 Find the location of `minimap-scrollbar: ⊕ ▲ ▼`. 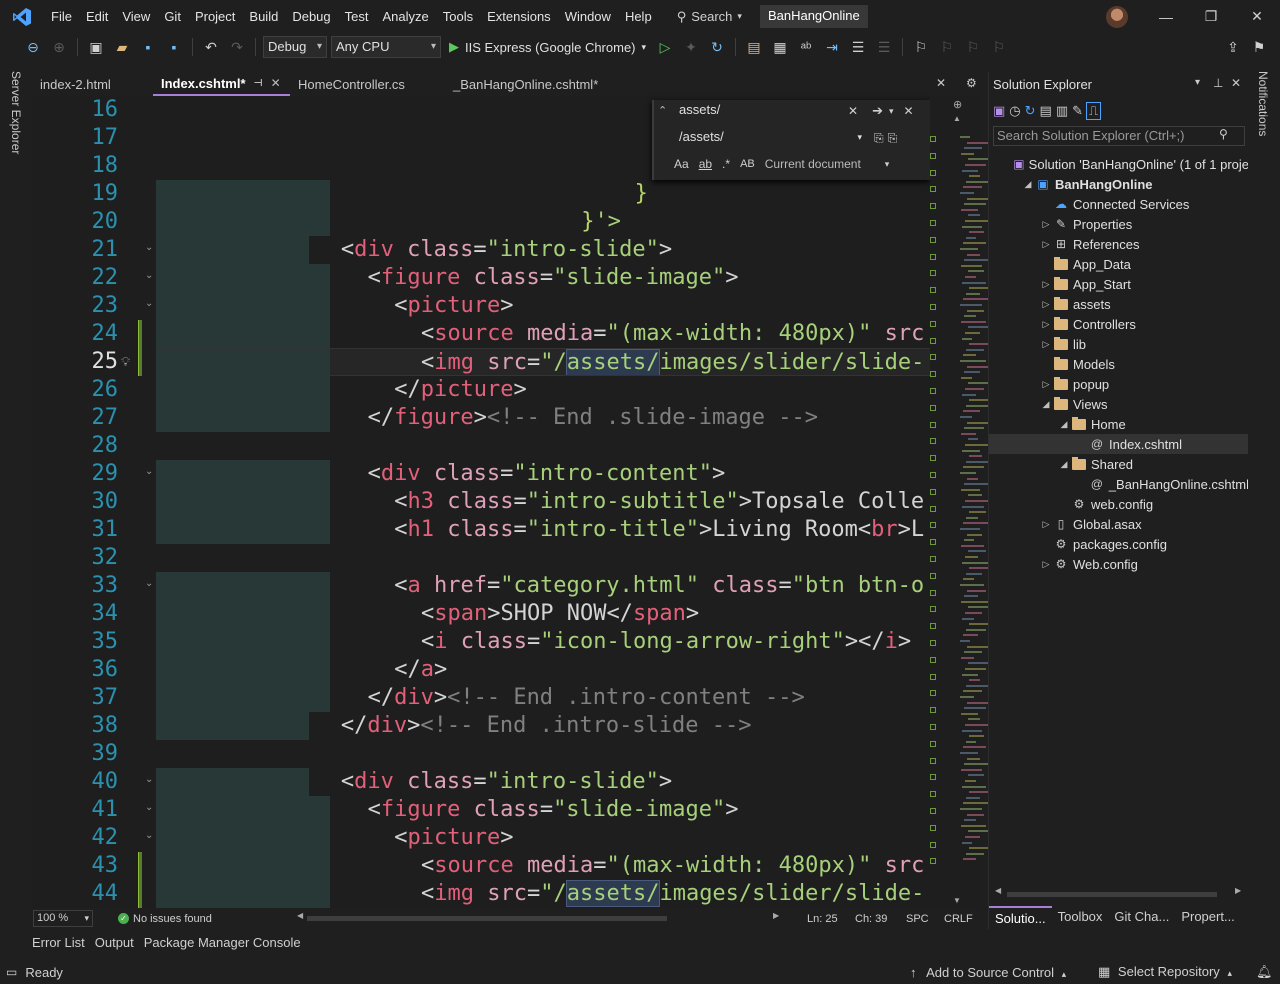

minimap-scrollbar: ⊕ ▲ ▼ is located at coordinates (963, 502).